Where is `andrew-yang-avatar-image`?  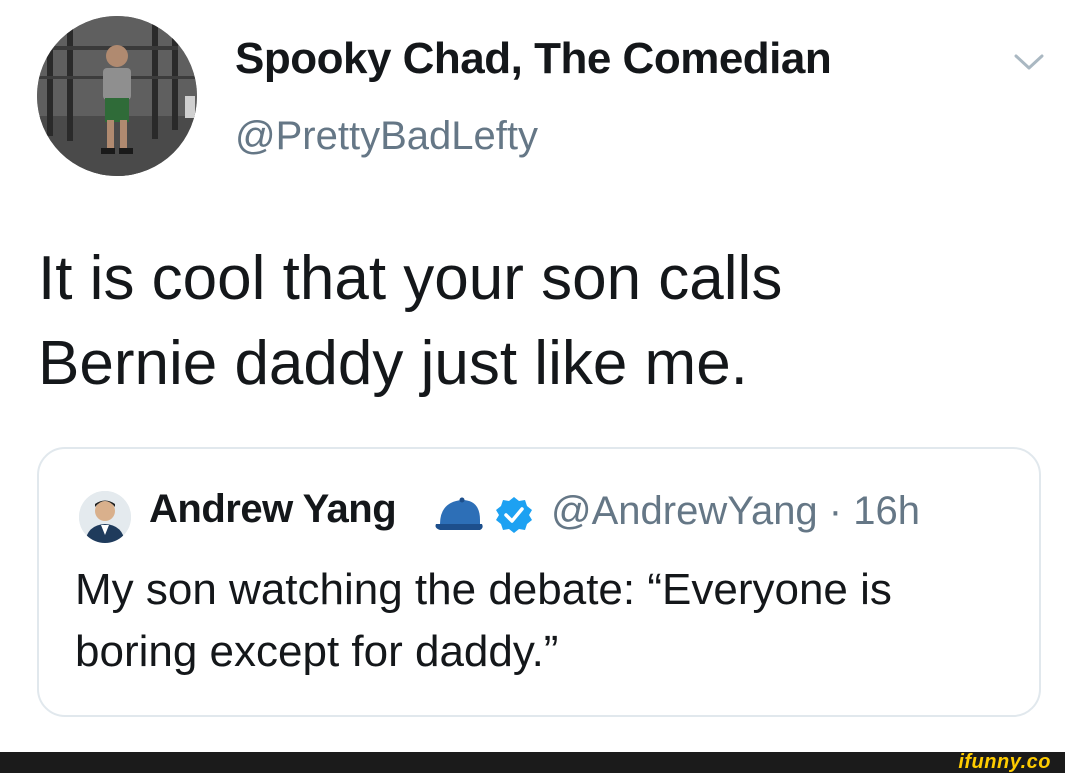 andrew-yang-avatar-image is located at coordinates (105, 517).